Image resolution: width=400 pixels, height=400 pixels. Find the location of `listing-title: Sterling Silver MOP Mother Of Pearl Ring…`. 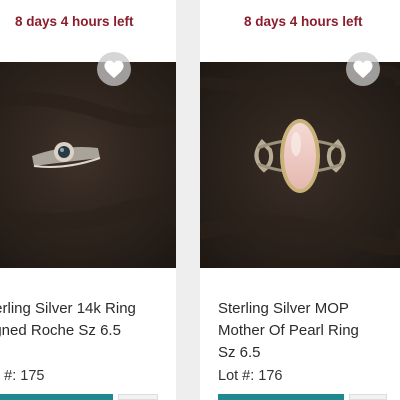

listing-title: Sterling Silver MOP Mother Of Pearl Ring… is located at coordinates (305, 331).